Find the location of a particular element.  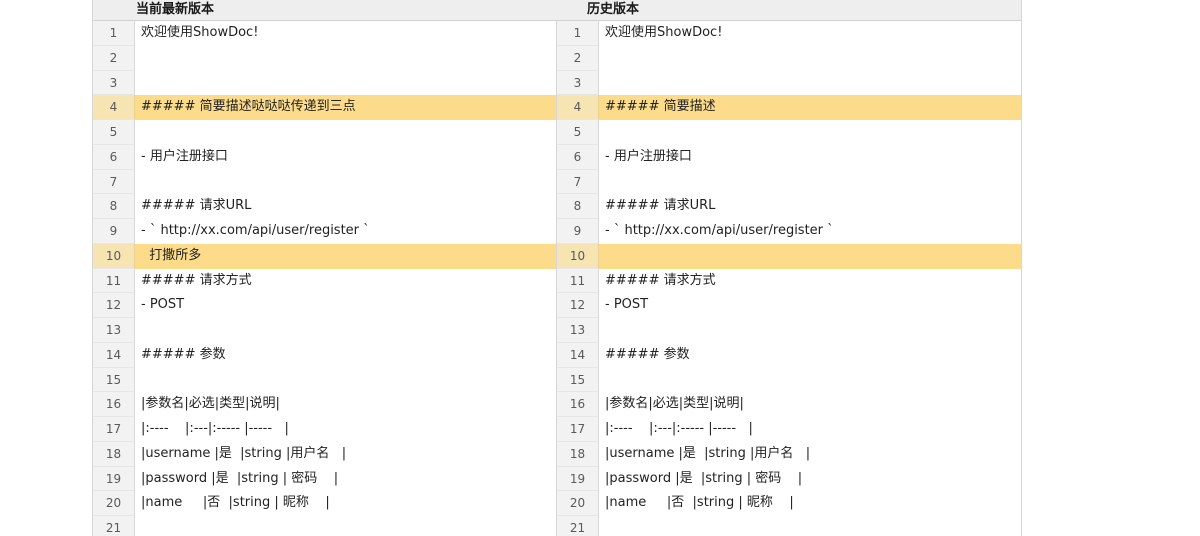

history-code-line: 2 is located at coordinates (789, 58).